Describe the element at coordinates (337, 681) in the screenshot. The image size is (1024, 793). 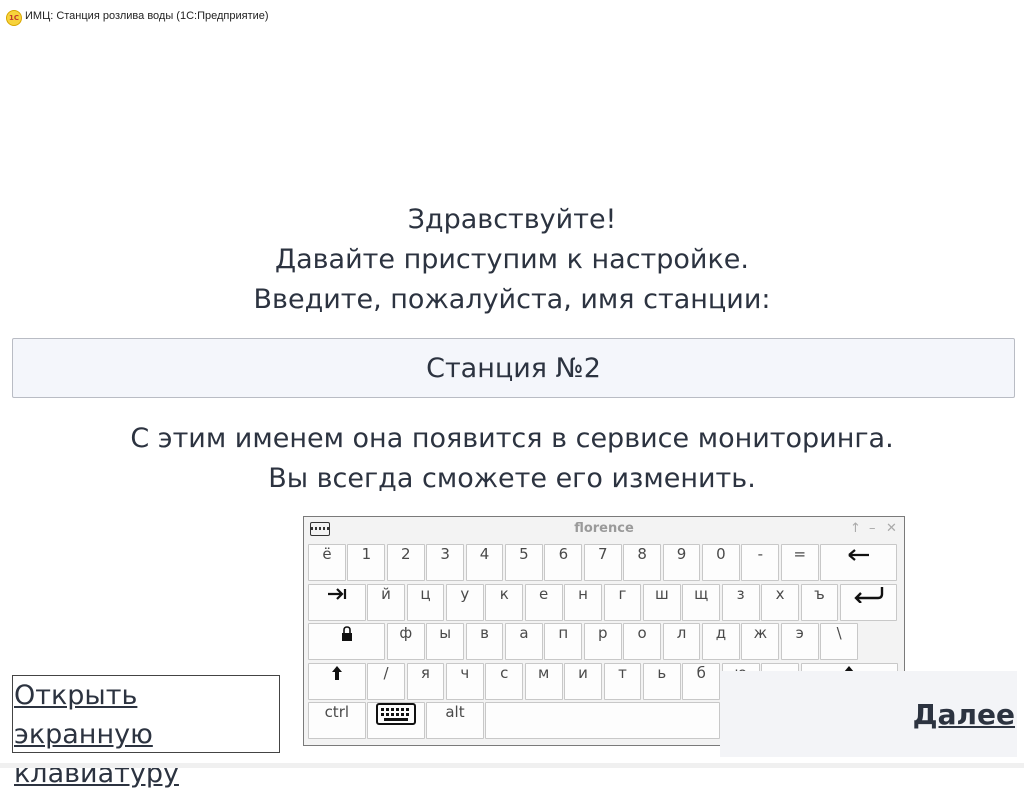
I see `shift-key` at that location.